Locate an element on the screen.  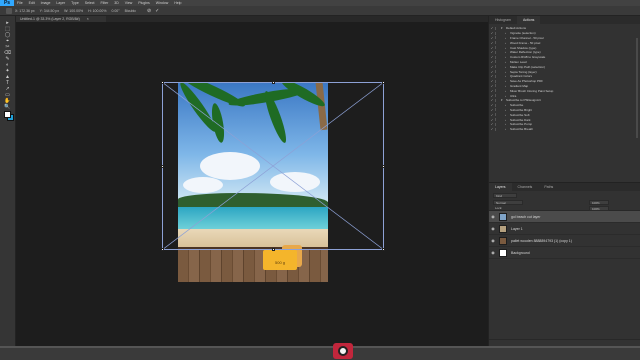
tab-paths: Paths is located at coordinates (548, 187).